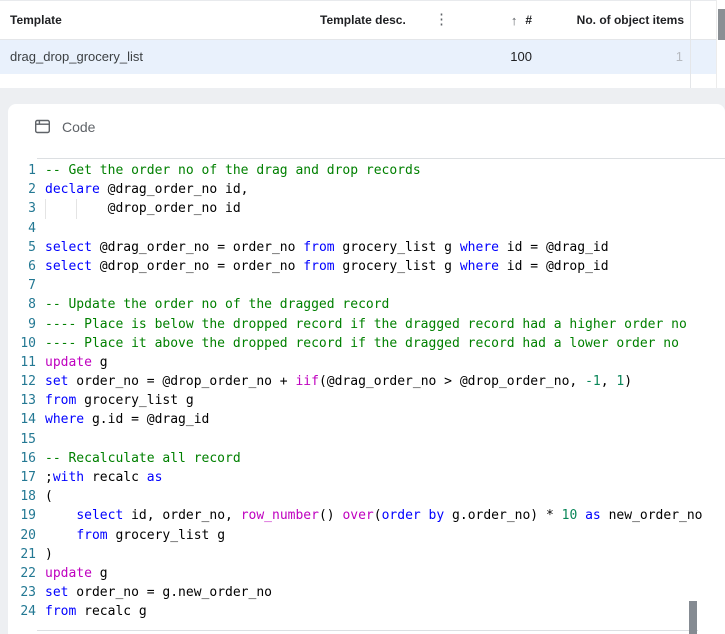 Image resolution: width=725 pixels, height=634 pixels. I want to click on line-number: 13, so click(28, 401).